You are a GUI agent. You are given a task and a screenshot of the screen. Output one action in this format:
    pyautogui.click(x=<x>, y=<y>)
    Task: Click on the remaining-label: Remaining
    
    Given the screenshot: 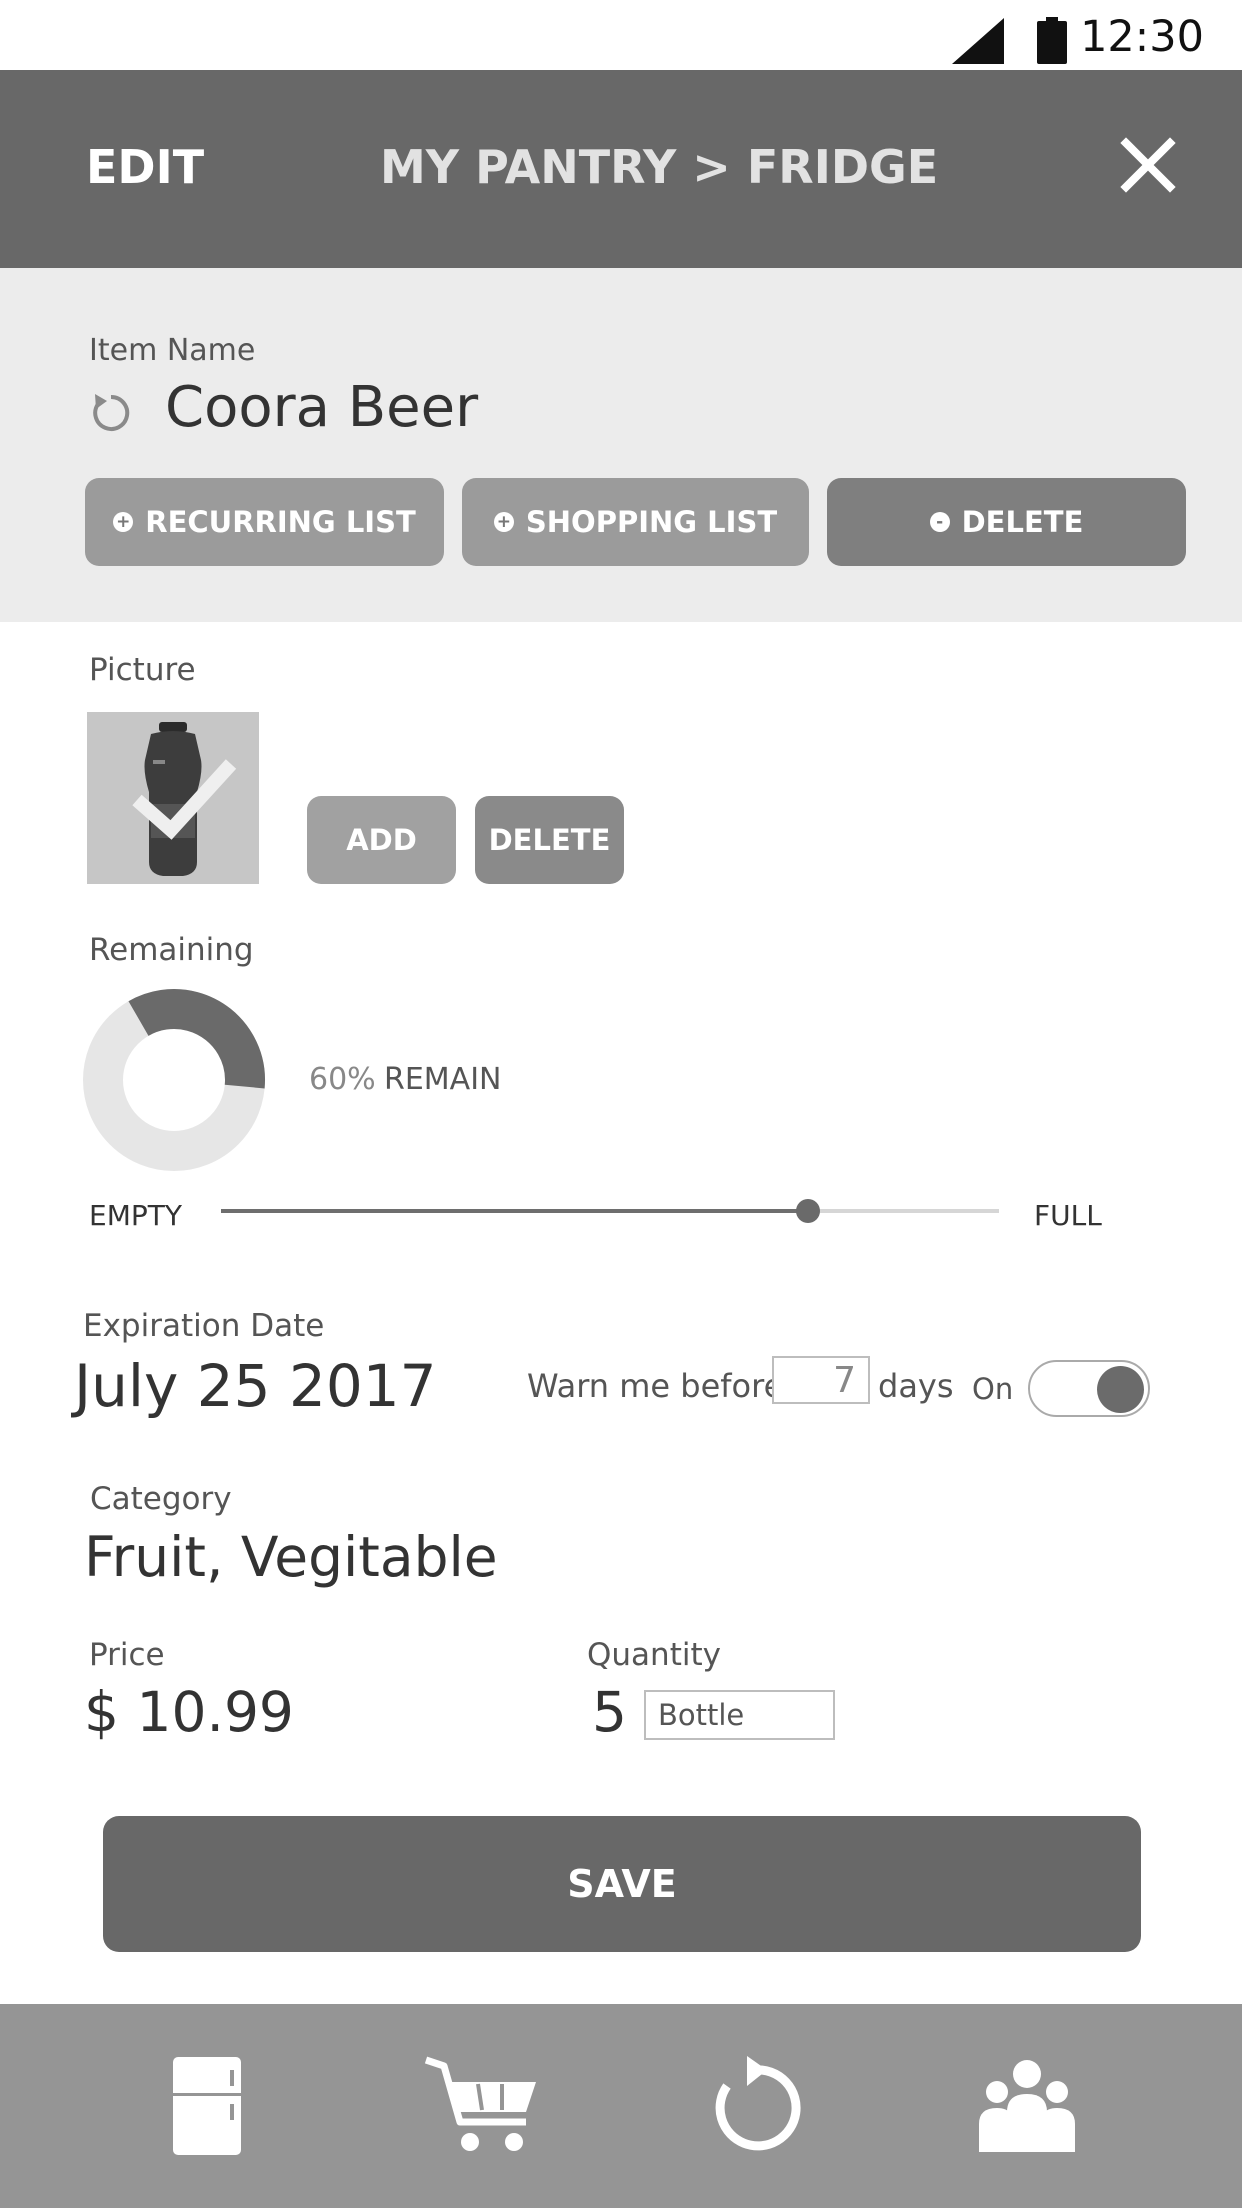 What is the action you would take?
    pyautogui.click(x=171, y=950)
    